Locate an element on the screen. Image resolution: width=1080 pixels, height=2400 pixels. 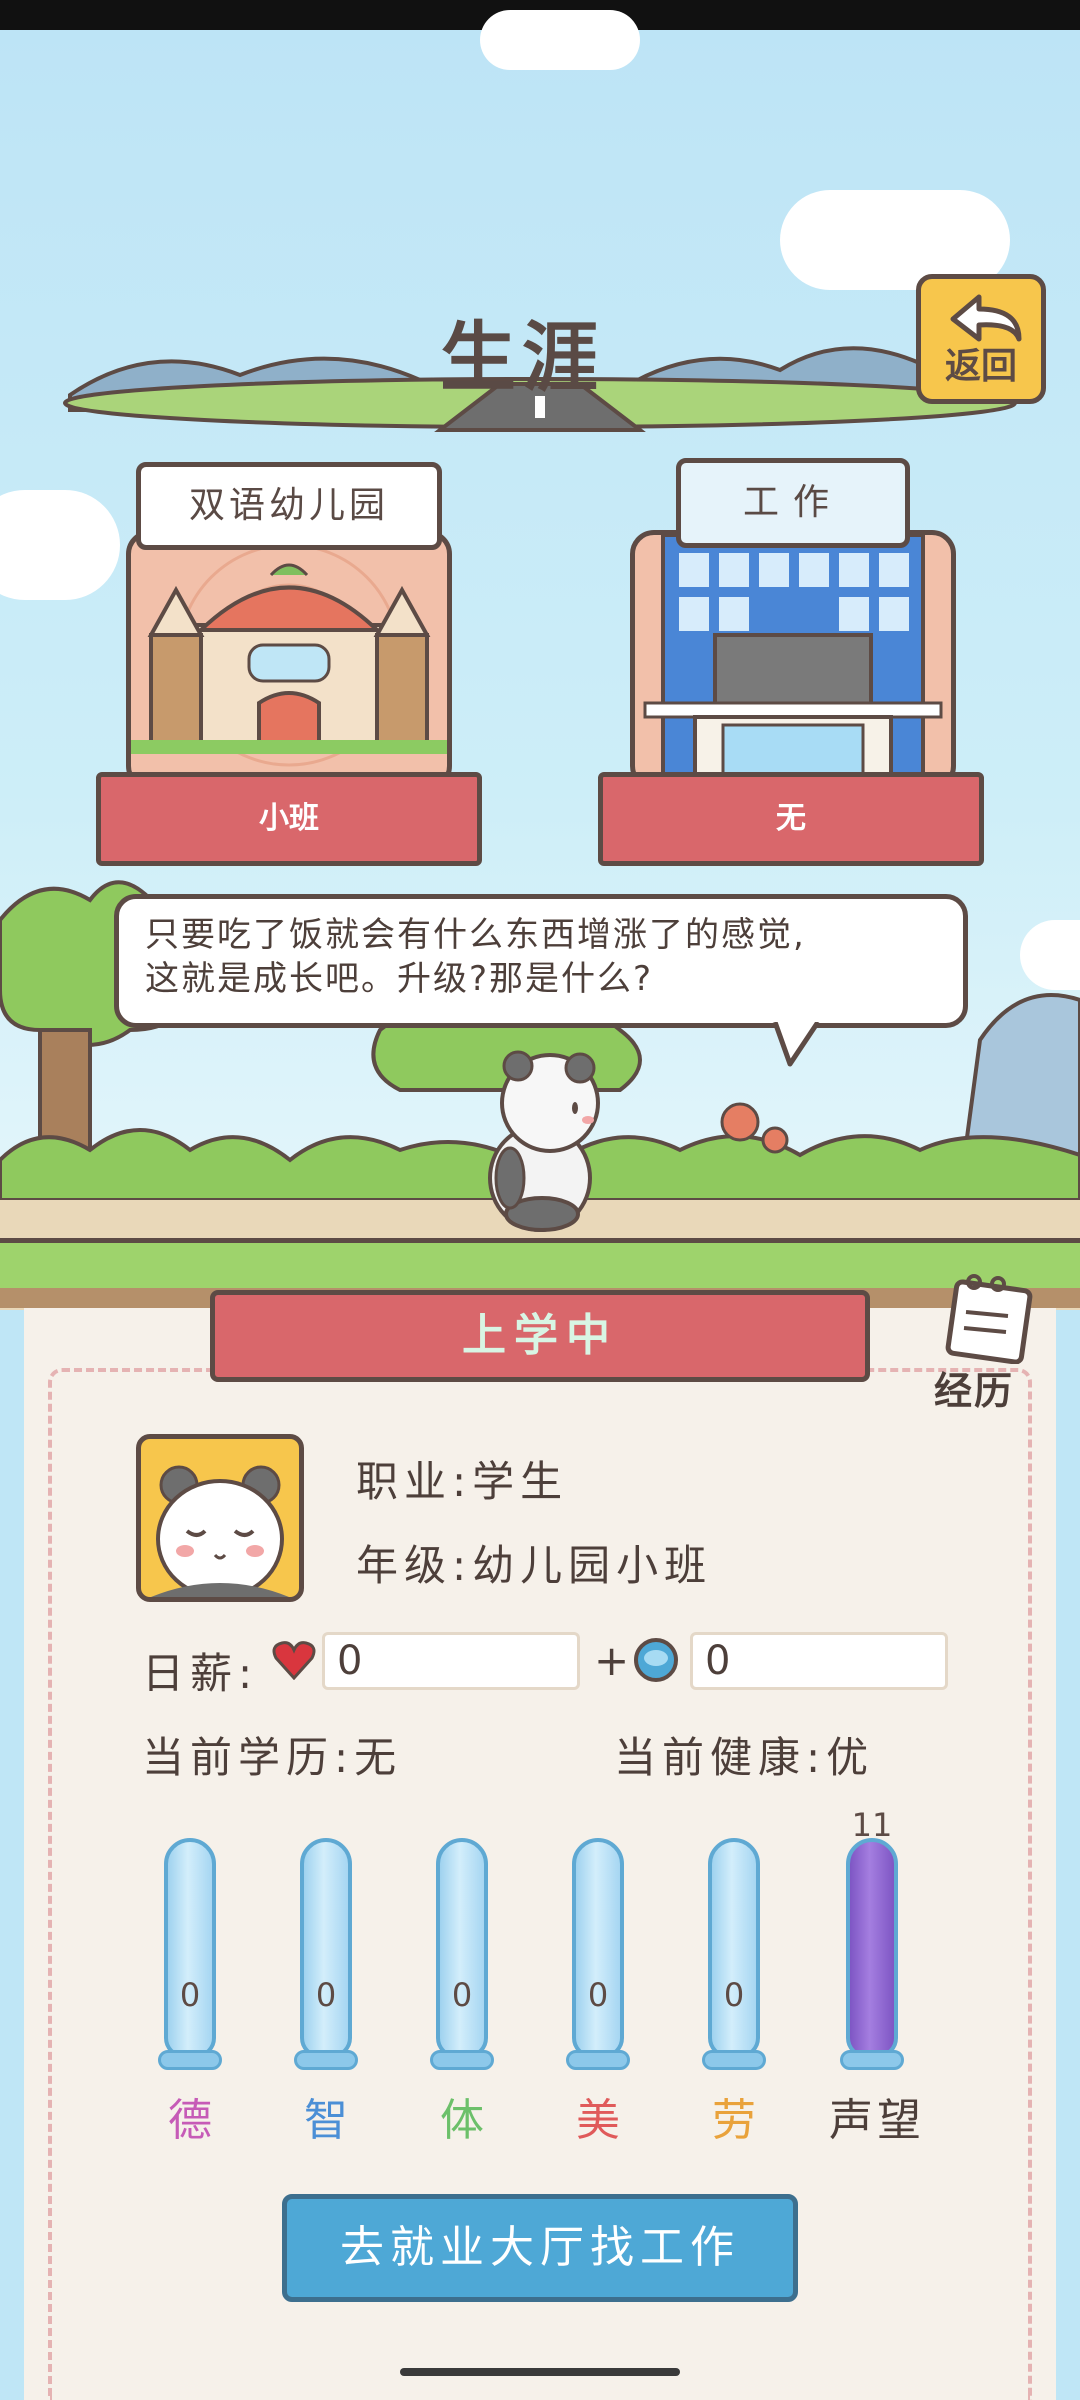
job-label: 职业: is located at coordinates (414, 1481).